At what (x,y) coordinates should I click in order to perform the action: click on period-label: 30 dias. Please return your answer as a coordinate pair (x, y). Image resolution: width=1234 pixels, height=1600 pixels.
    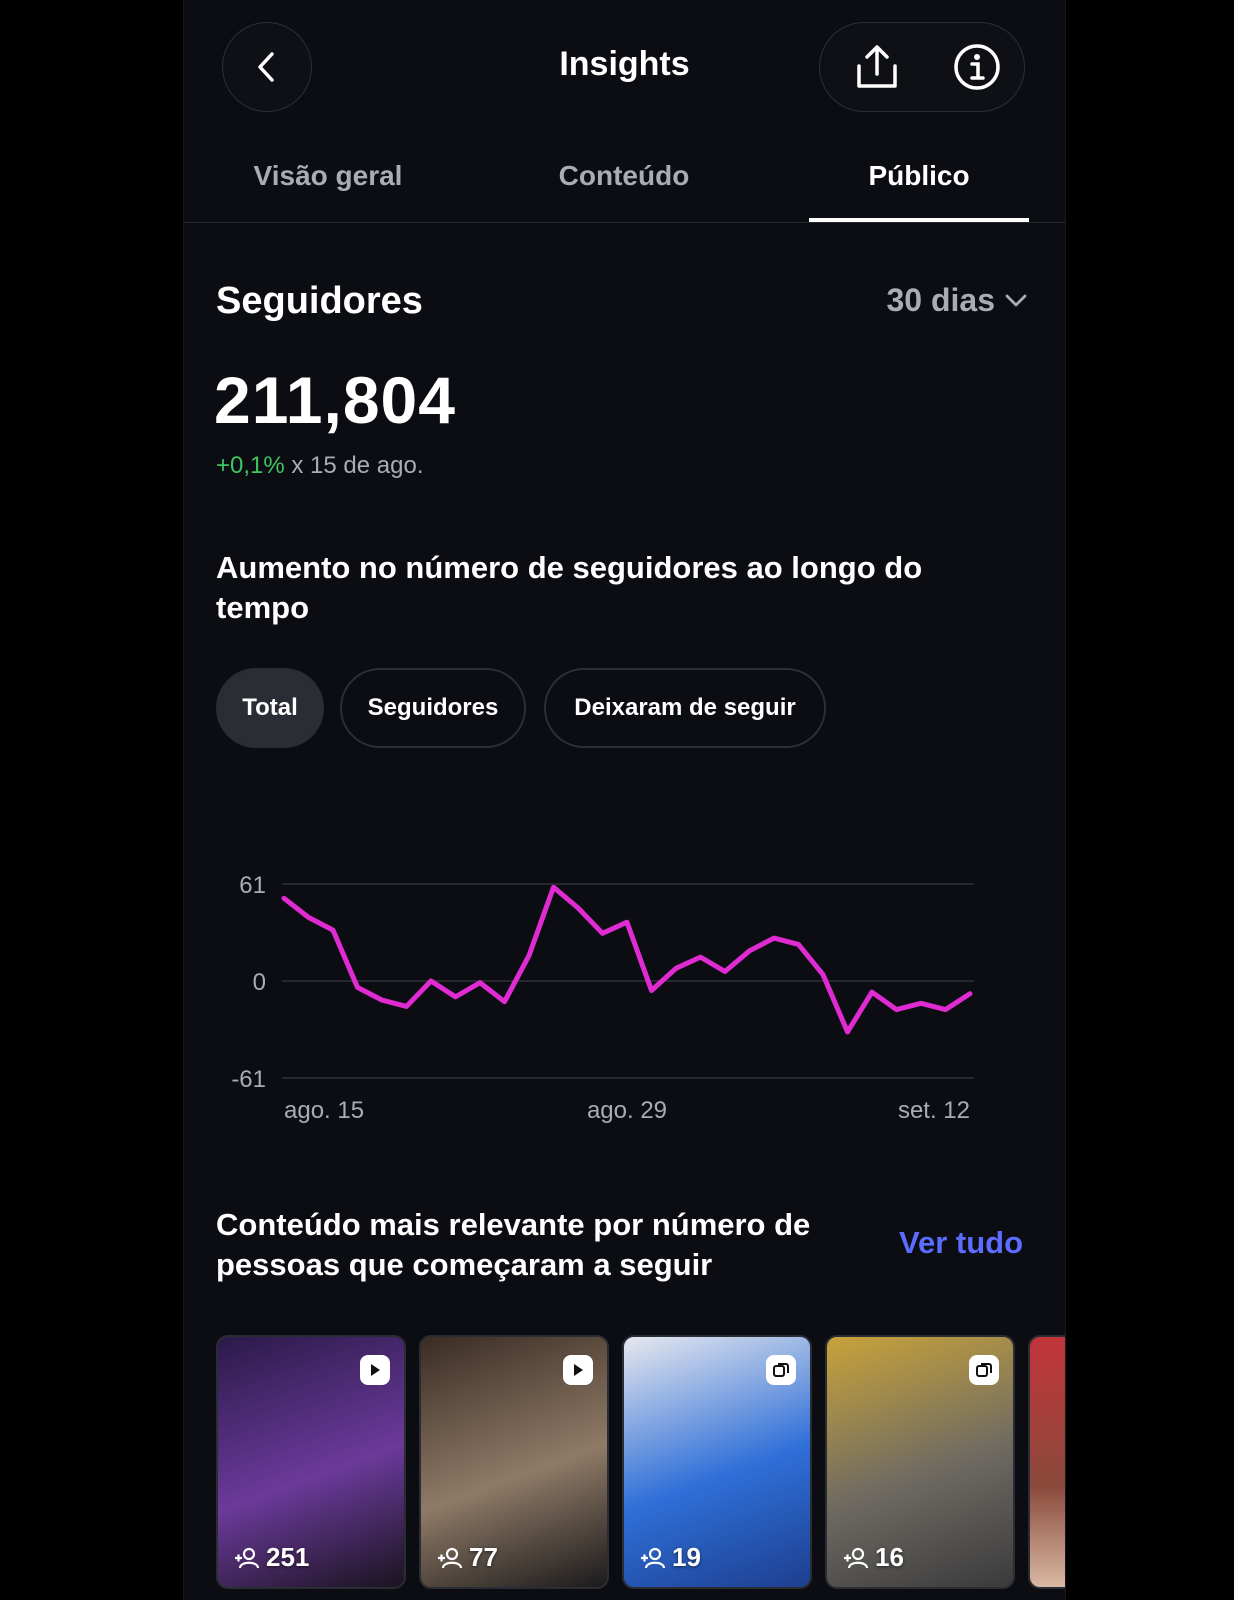
    Looking at the image, I should click on (940, 300).